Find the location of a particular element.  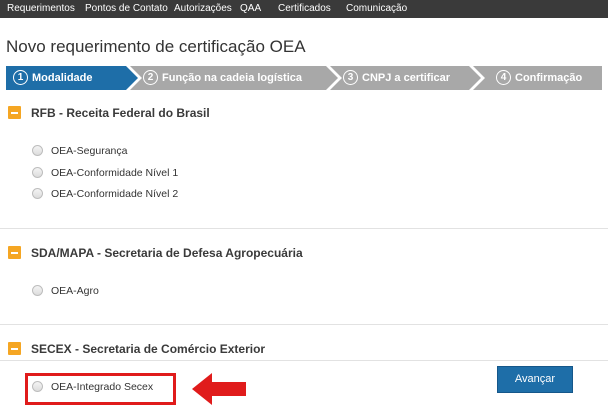

step-3-number: 3 is located at coordinates (350, 77).